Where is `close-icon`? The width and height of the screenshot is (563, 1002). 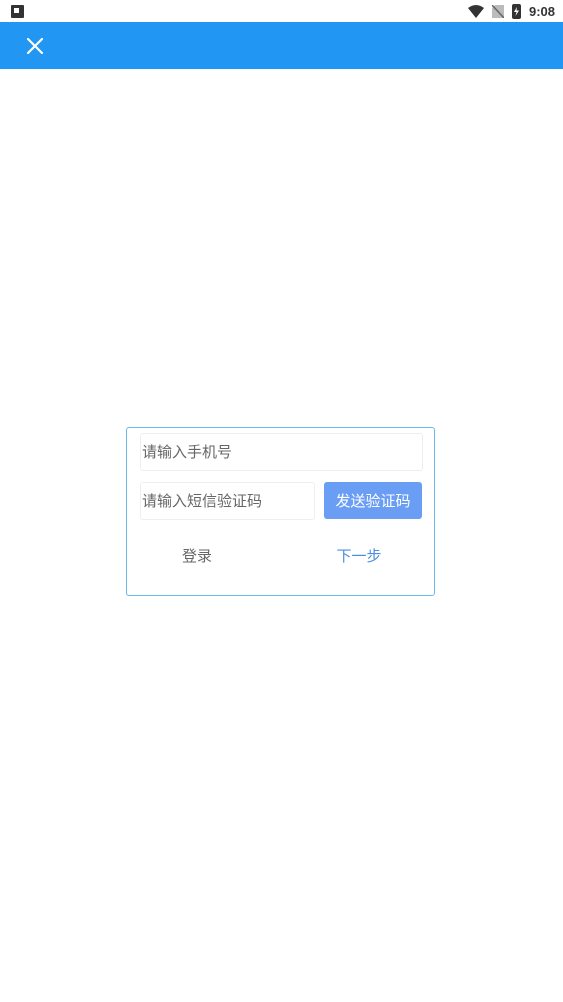
close-icon is located at coordinates (35, 46).